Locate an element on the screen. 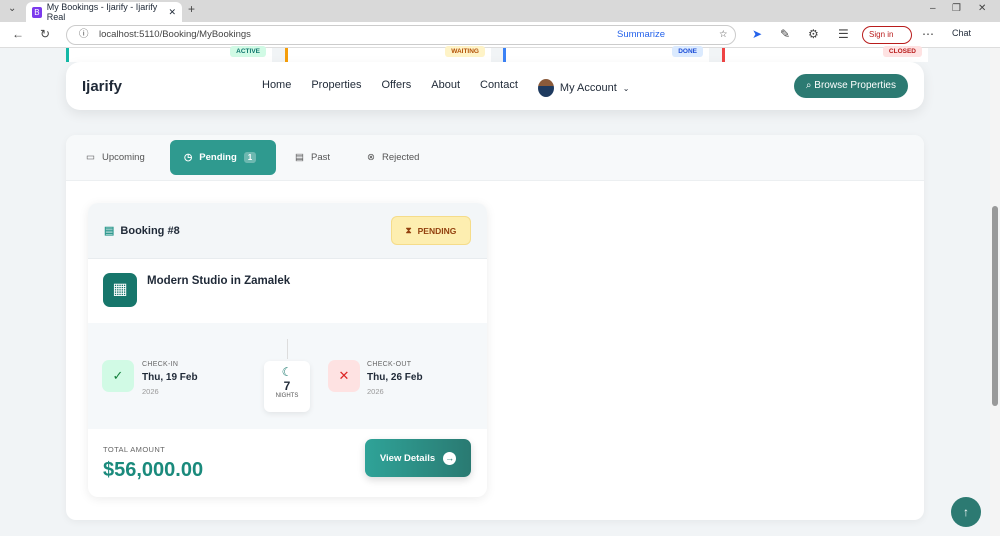  refresh-icon: ↻ is located at coordinates (45, 34).